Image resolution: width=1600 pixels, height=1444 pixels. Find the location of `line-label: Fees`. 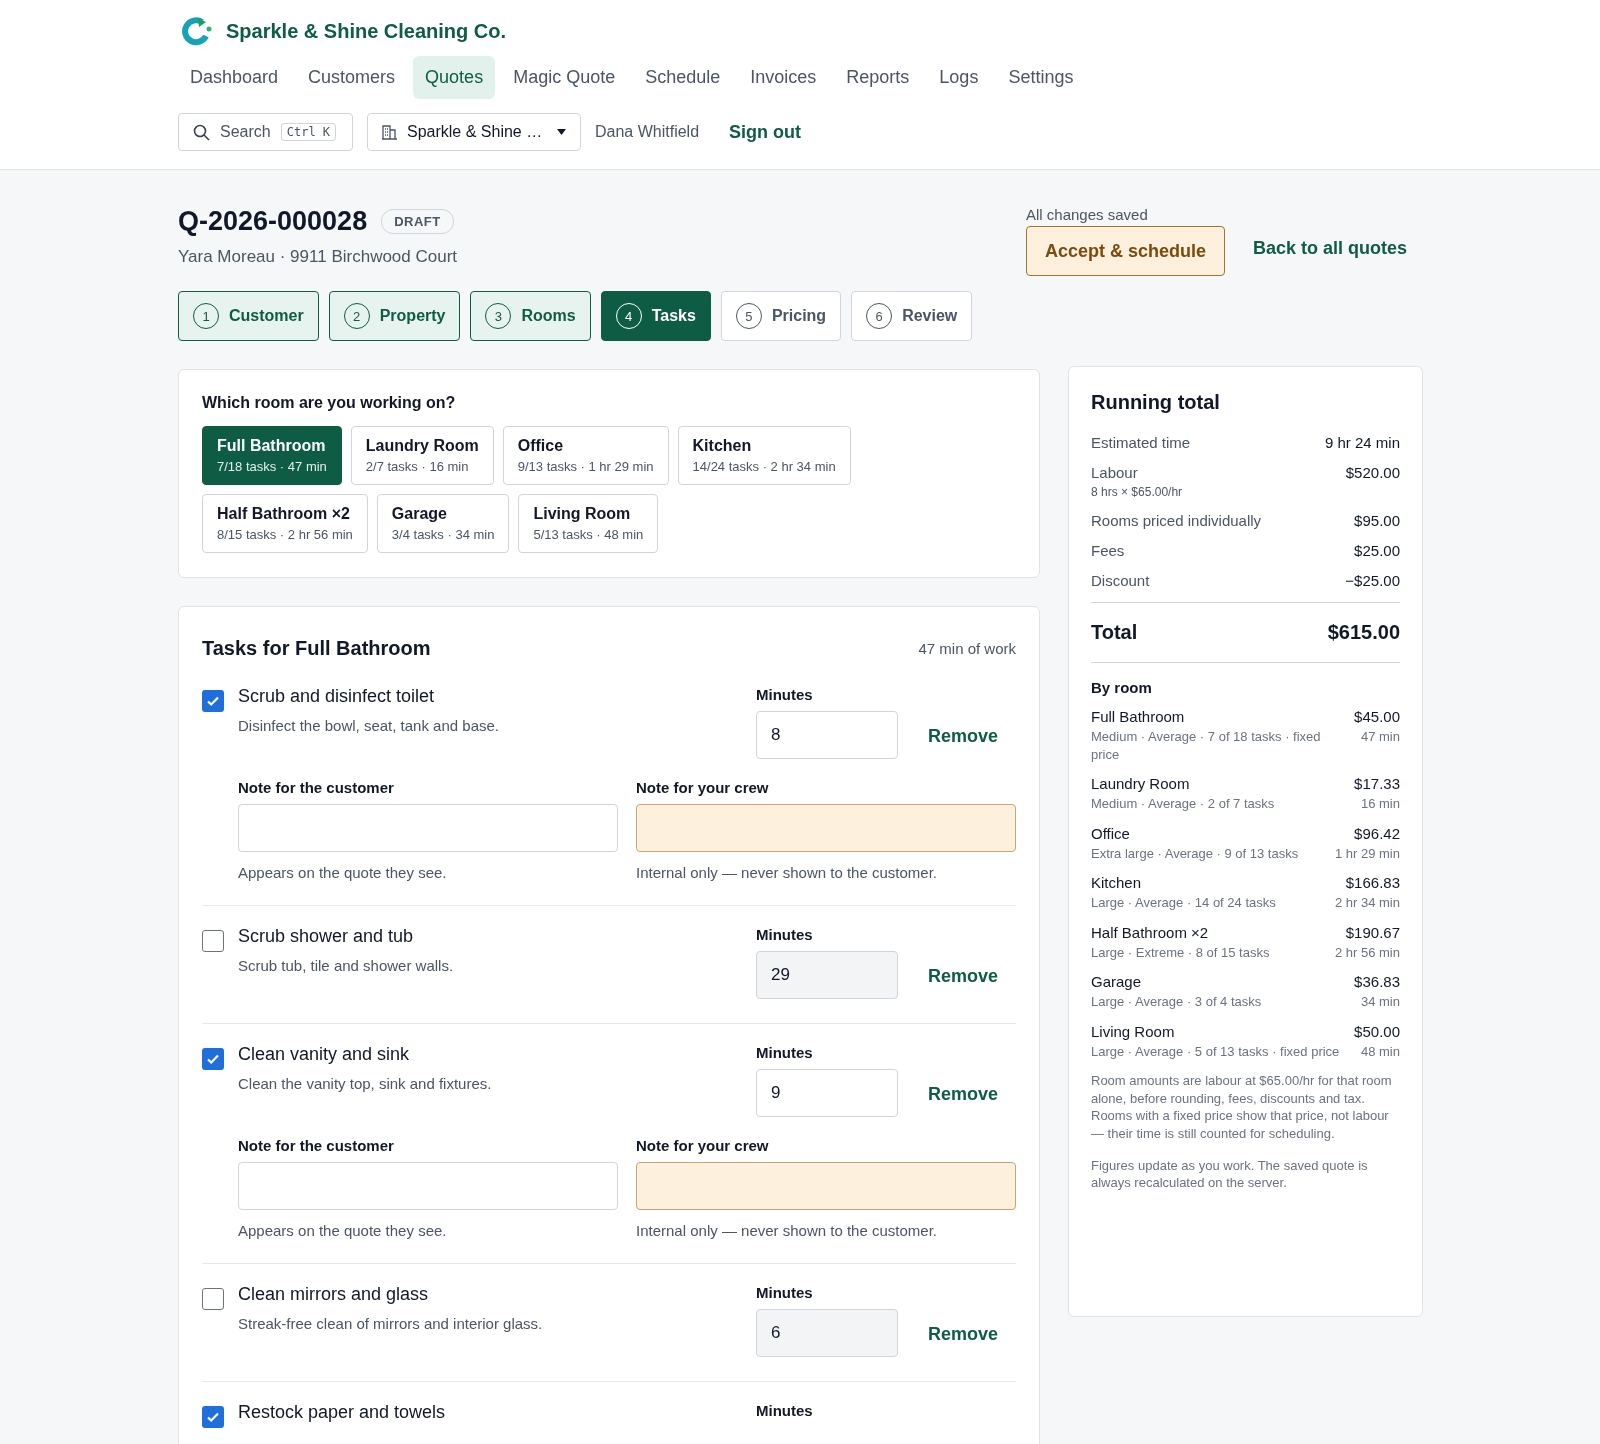

line-label: Fees is located at coordinates (1108, 550).